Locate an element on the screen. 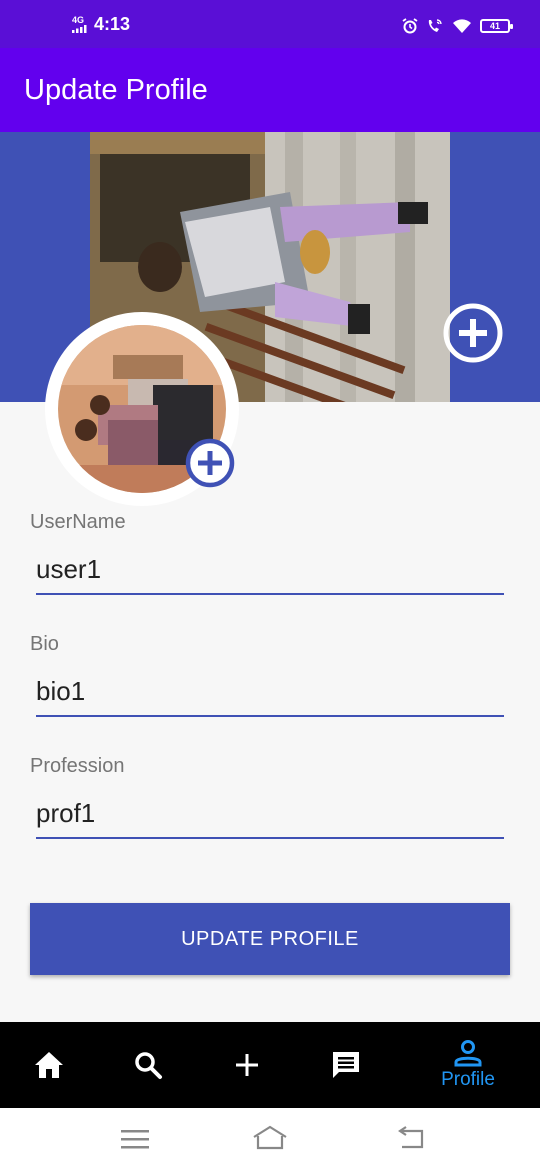 The image size is (540, 1170). system-navigation-bar is located at coordinates (270, 1139).